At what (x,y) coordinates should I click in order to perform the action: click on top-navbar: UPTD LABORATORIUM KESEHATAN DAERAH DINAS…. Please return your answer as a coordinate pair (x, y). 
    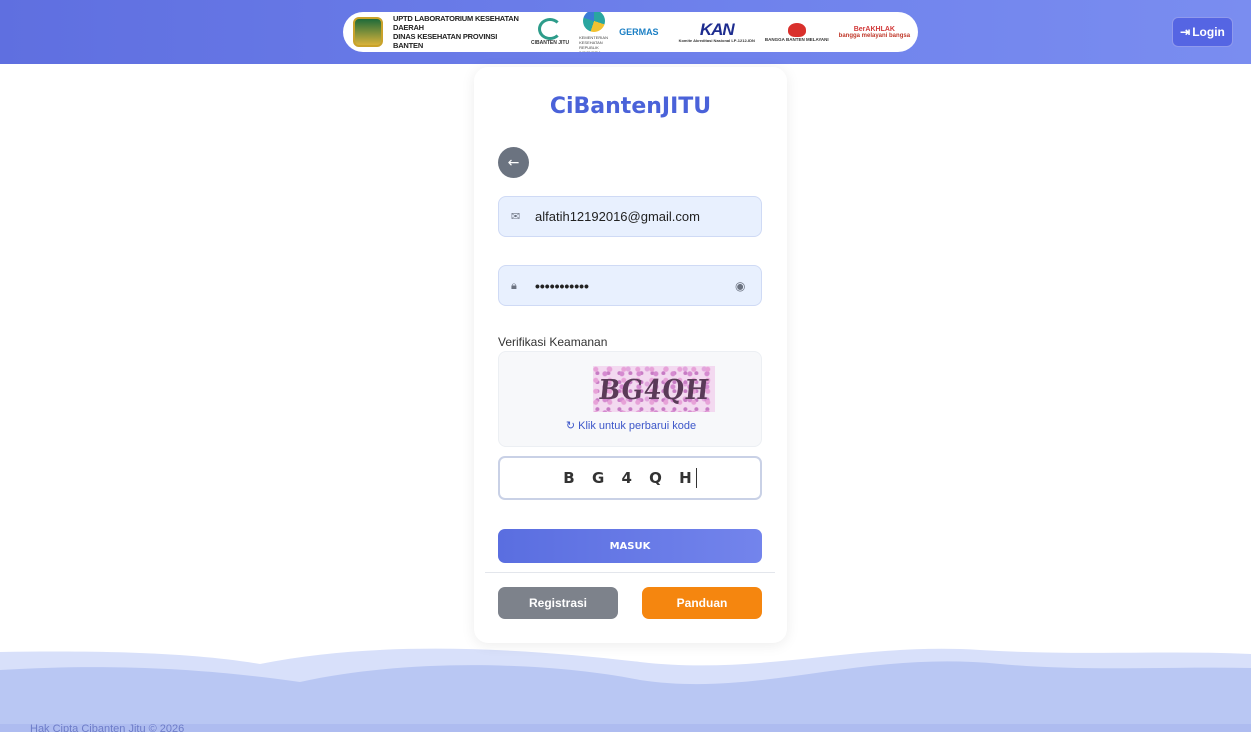
    Looking at the image, I should click on (625, 32).